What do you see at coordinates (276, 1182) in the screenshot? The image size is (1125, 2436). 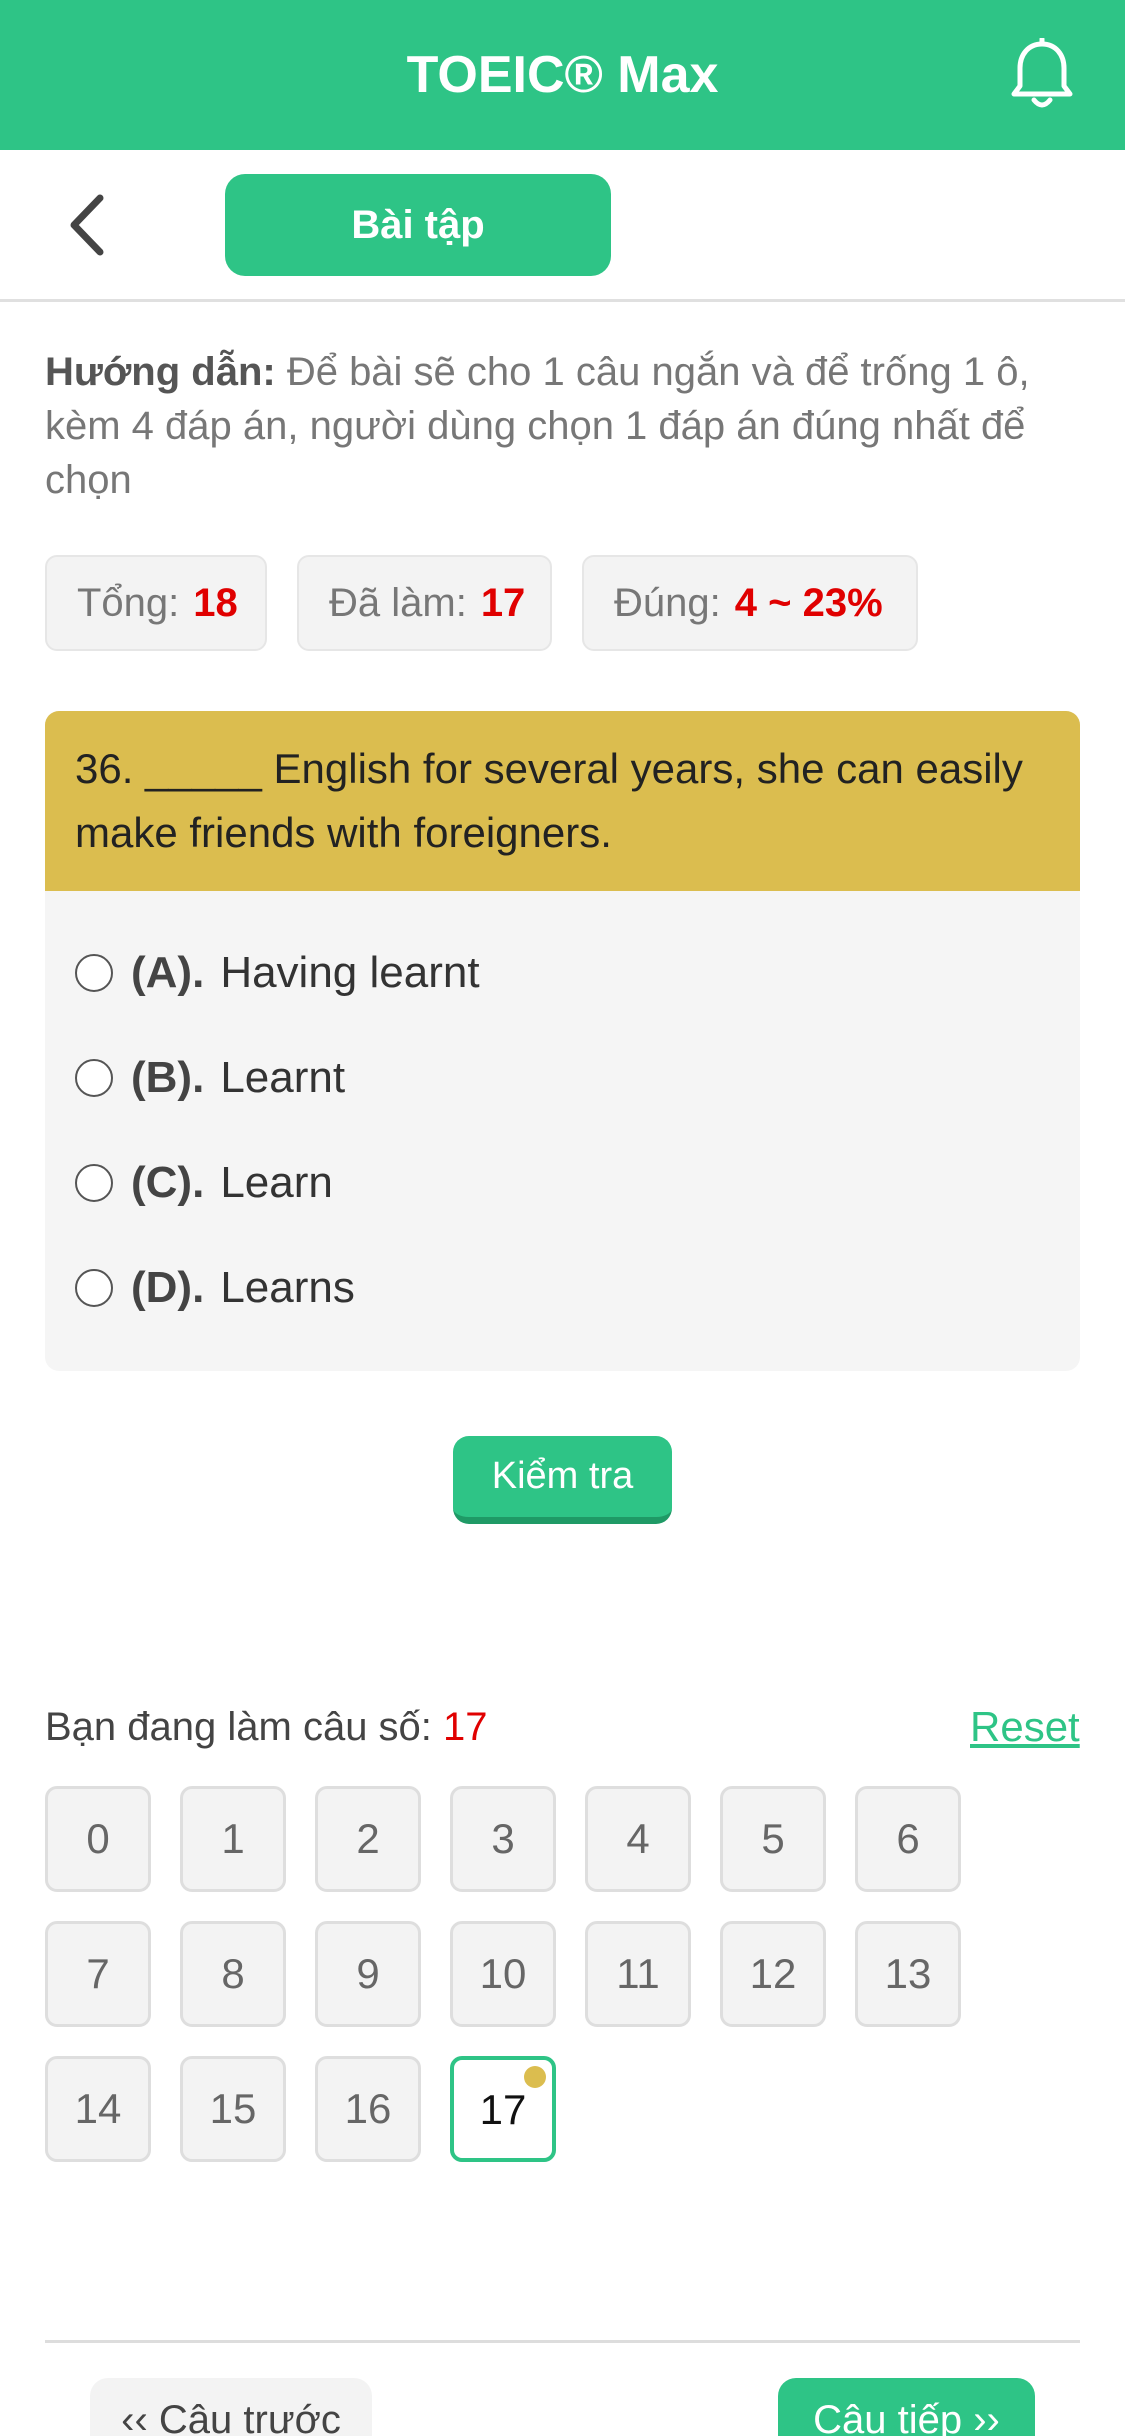 I see `option-text: Learn` at bounding box center [276, 1182].